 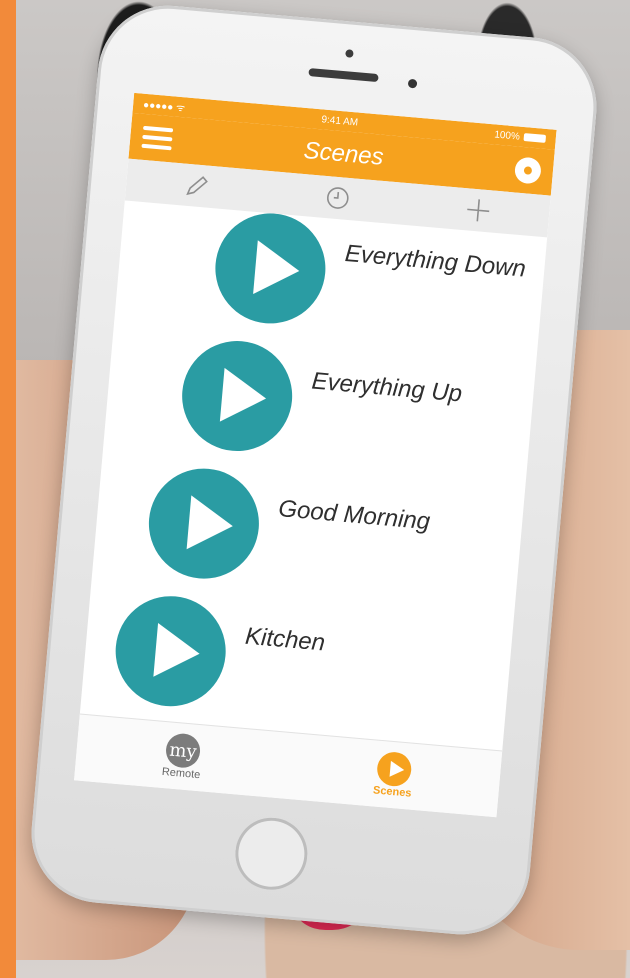 I want to click on status-time: 9:41 AM, so click(x=340, y=120).